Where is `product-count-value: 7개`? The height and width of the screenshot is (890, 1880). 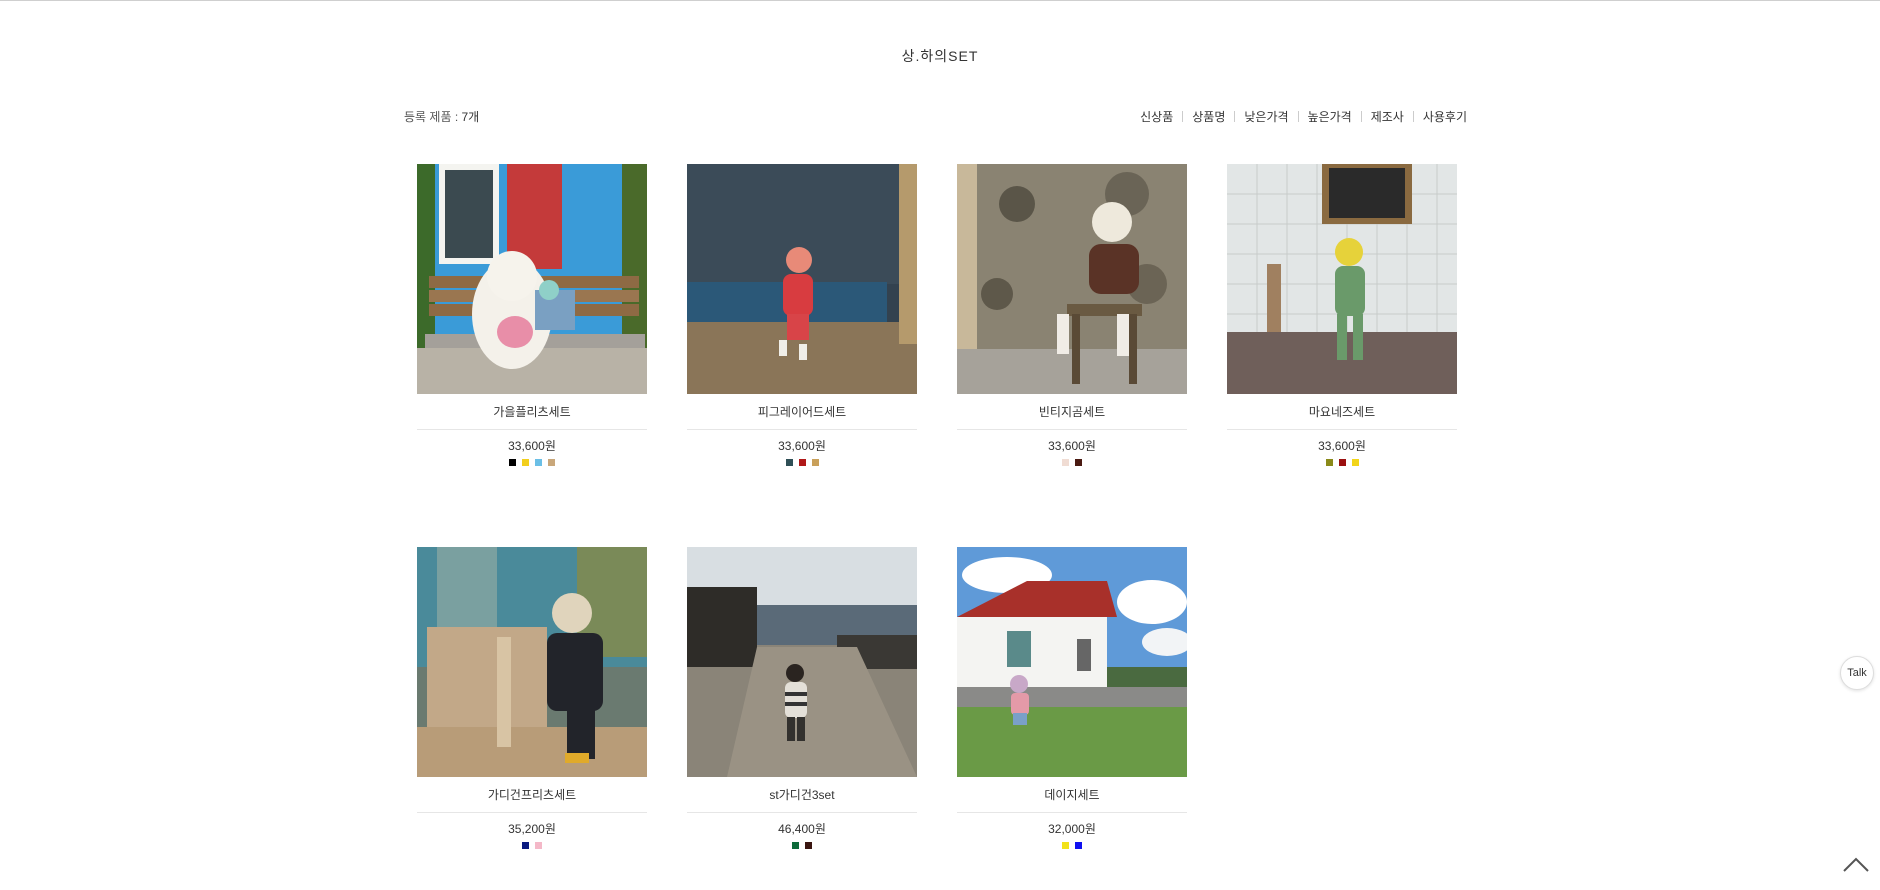
product-count-value: 7개 is located at coordinates (470, 117).